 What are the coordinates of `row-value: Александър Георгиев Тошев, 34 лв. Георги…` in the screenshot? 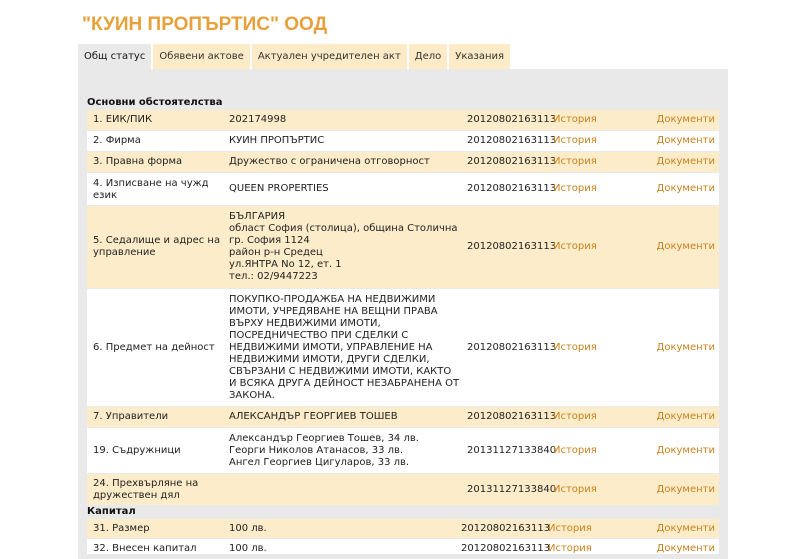 It's located at (345, 451).